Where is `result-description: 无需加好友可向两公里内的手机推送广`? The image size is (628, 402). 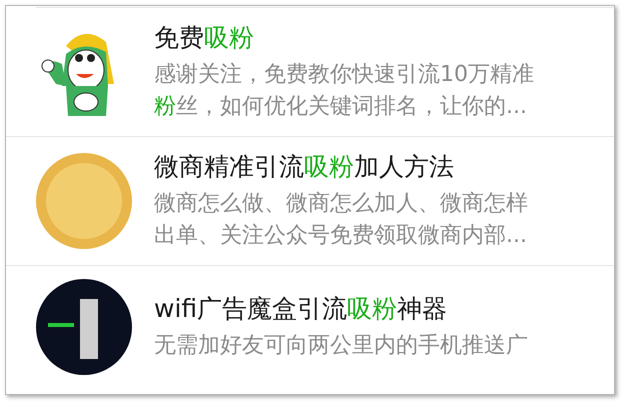 result-description: 无需加好友可向两公里内的手机推送广 is located at coordinates (341, 346).